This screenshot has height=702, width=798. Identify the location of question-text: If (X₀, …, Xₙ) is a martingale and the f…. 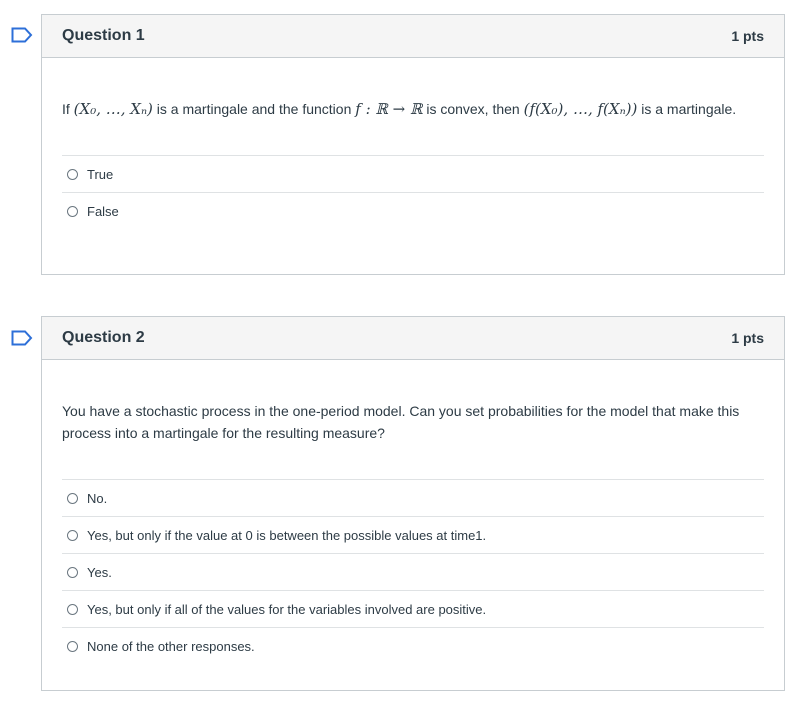
(399, 109).